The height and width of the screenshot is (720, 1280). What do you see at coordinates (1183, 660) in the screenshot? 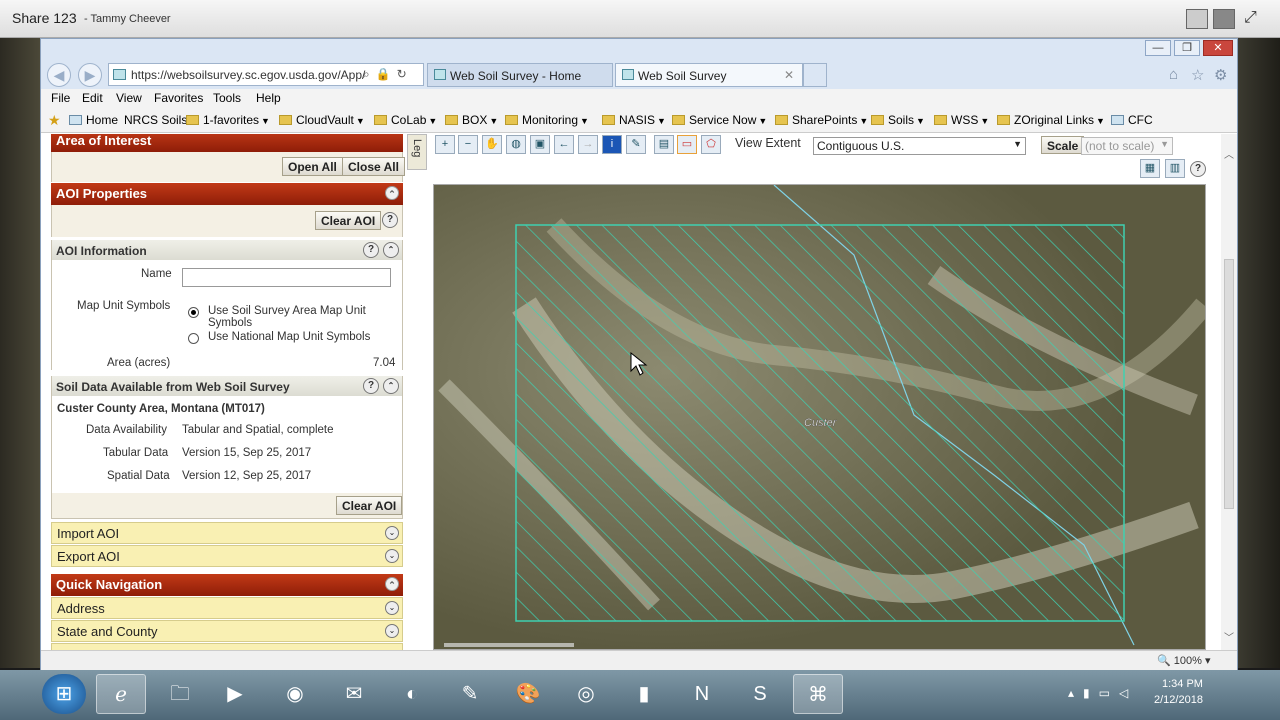
I see `zoom-level: 🔍 100% ▾` at bounding box center [1183, 660].